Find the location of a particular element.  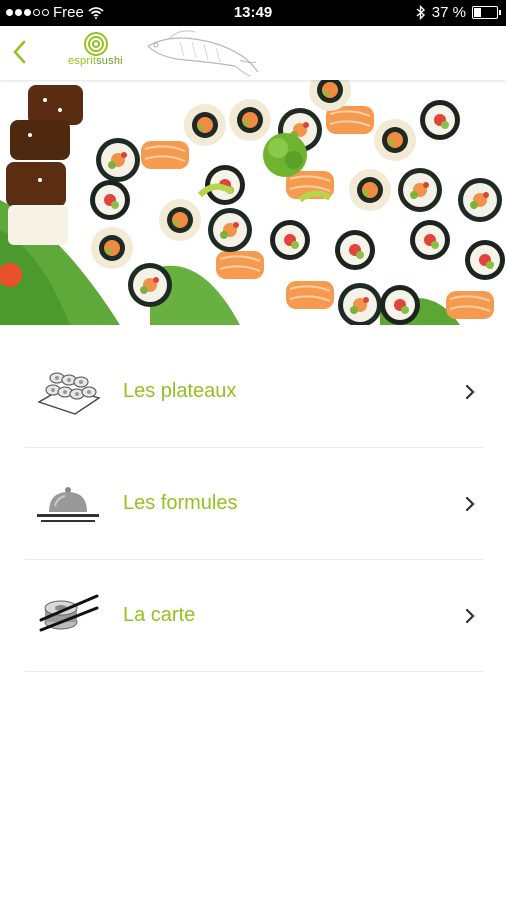

back-chevron-icon is located at coordinates (20, 52).